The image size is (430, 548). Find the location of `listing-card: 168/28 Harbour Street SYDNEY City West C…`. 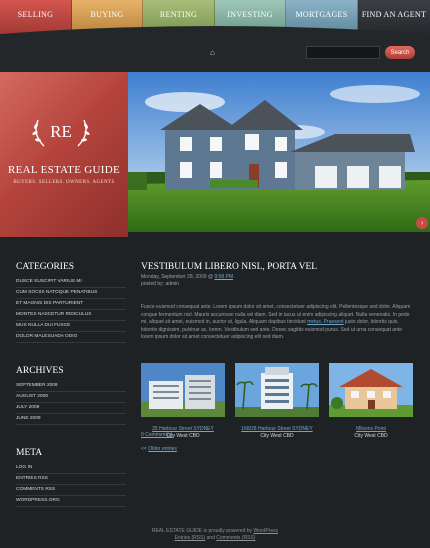

listing-card: 168/28 Harbour Street SYDNEY City West C… is located at coordinates (277, 401).